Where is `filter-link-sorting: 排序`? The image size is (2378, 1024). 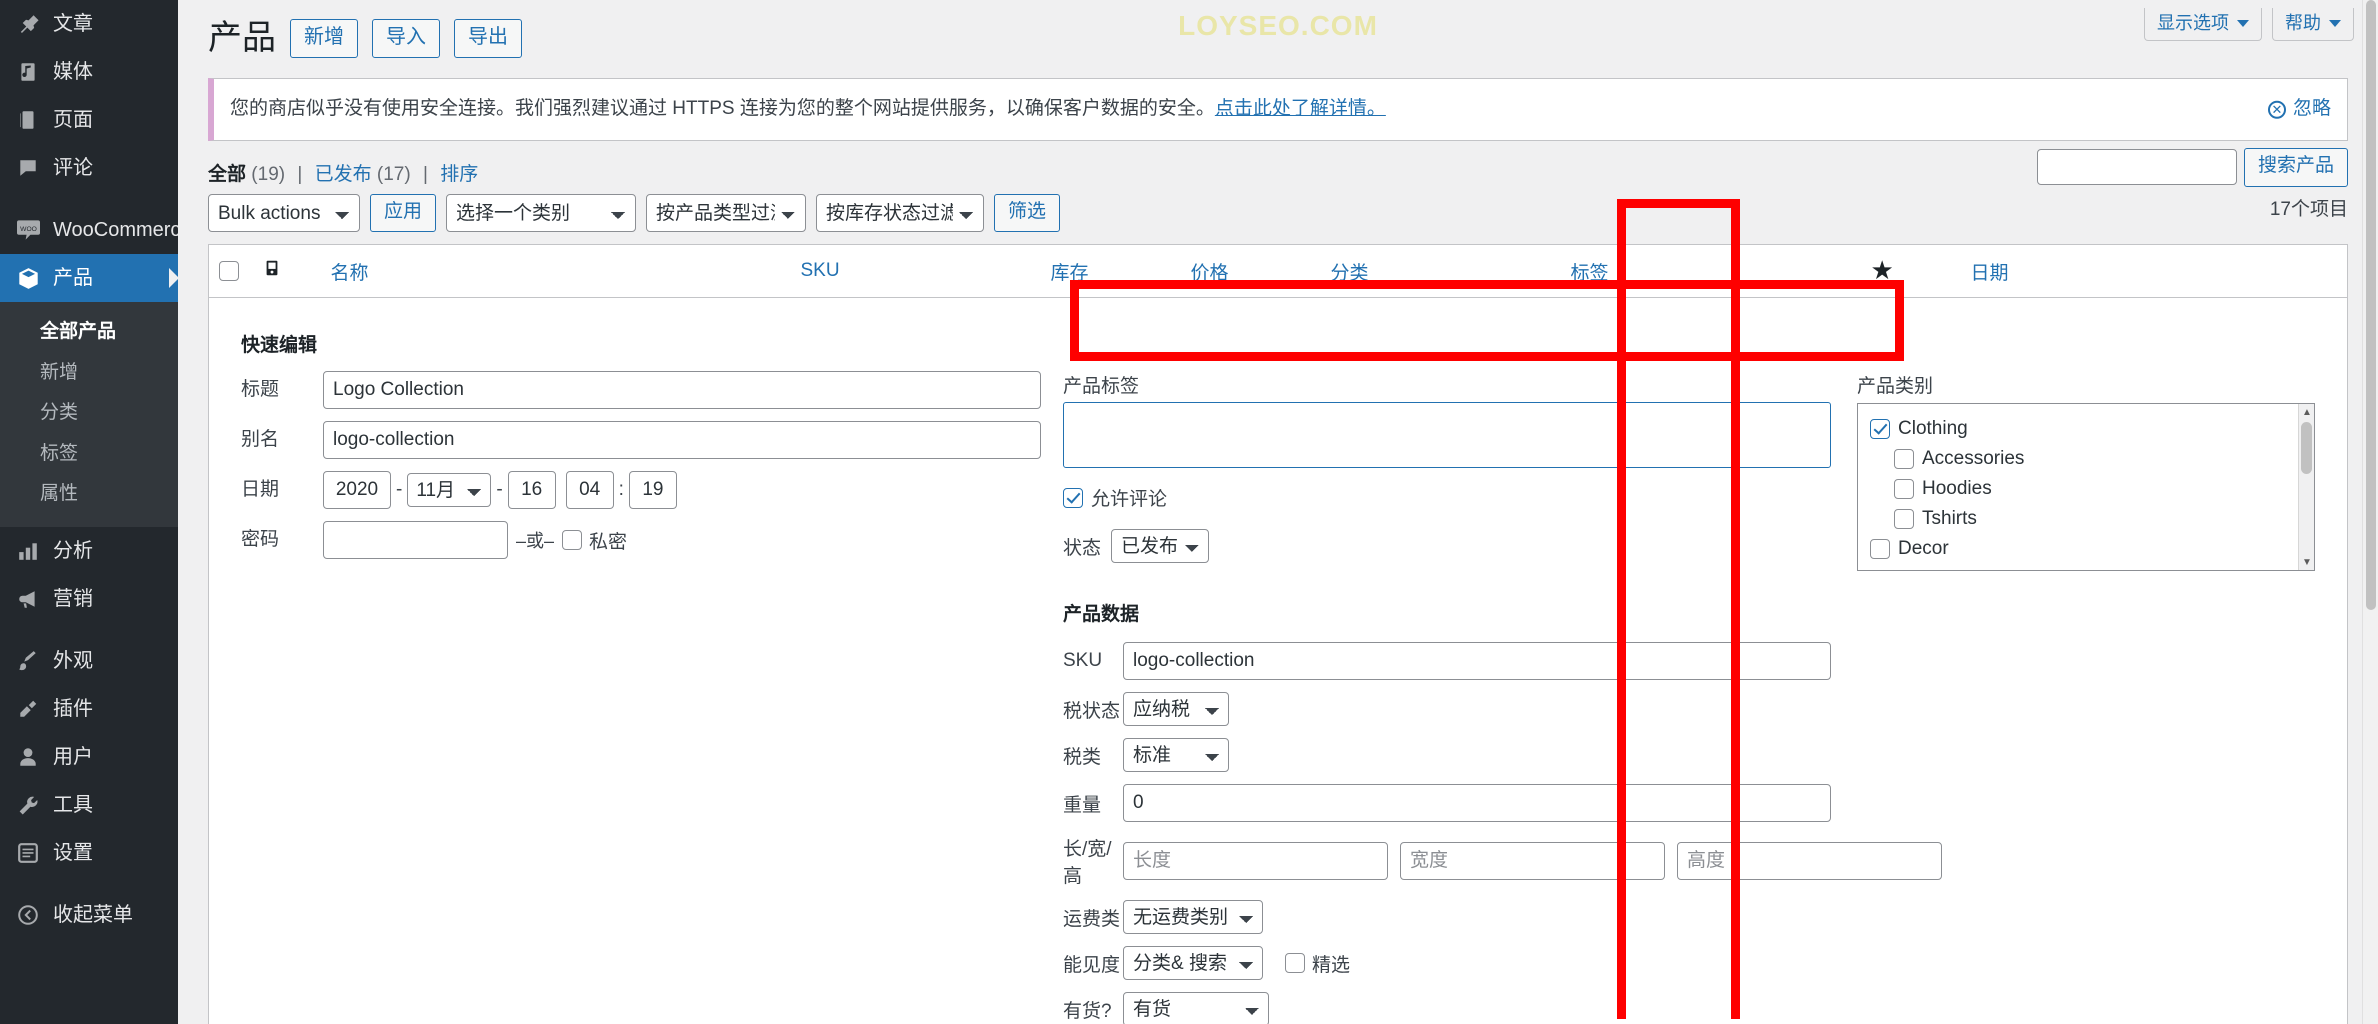
filter-link-sorting: 排序 is located at coordinates (459, 174).